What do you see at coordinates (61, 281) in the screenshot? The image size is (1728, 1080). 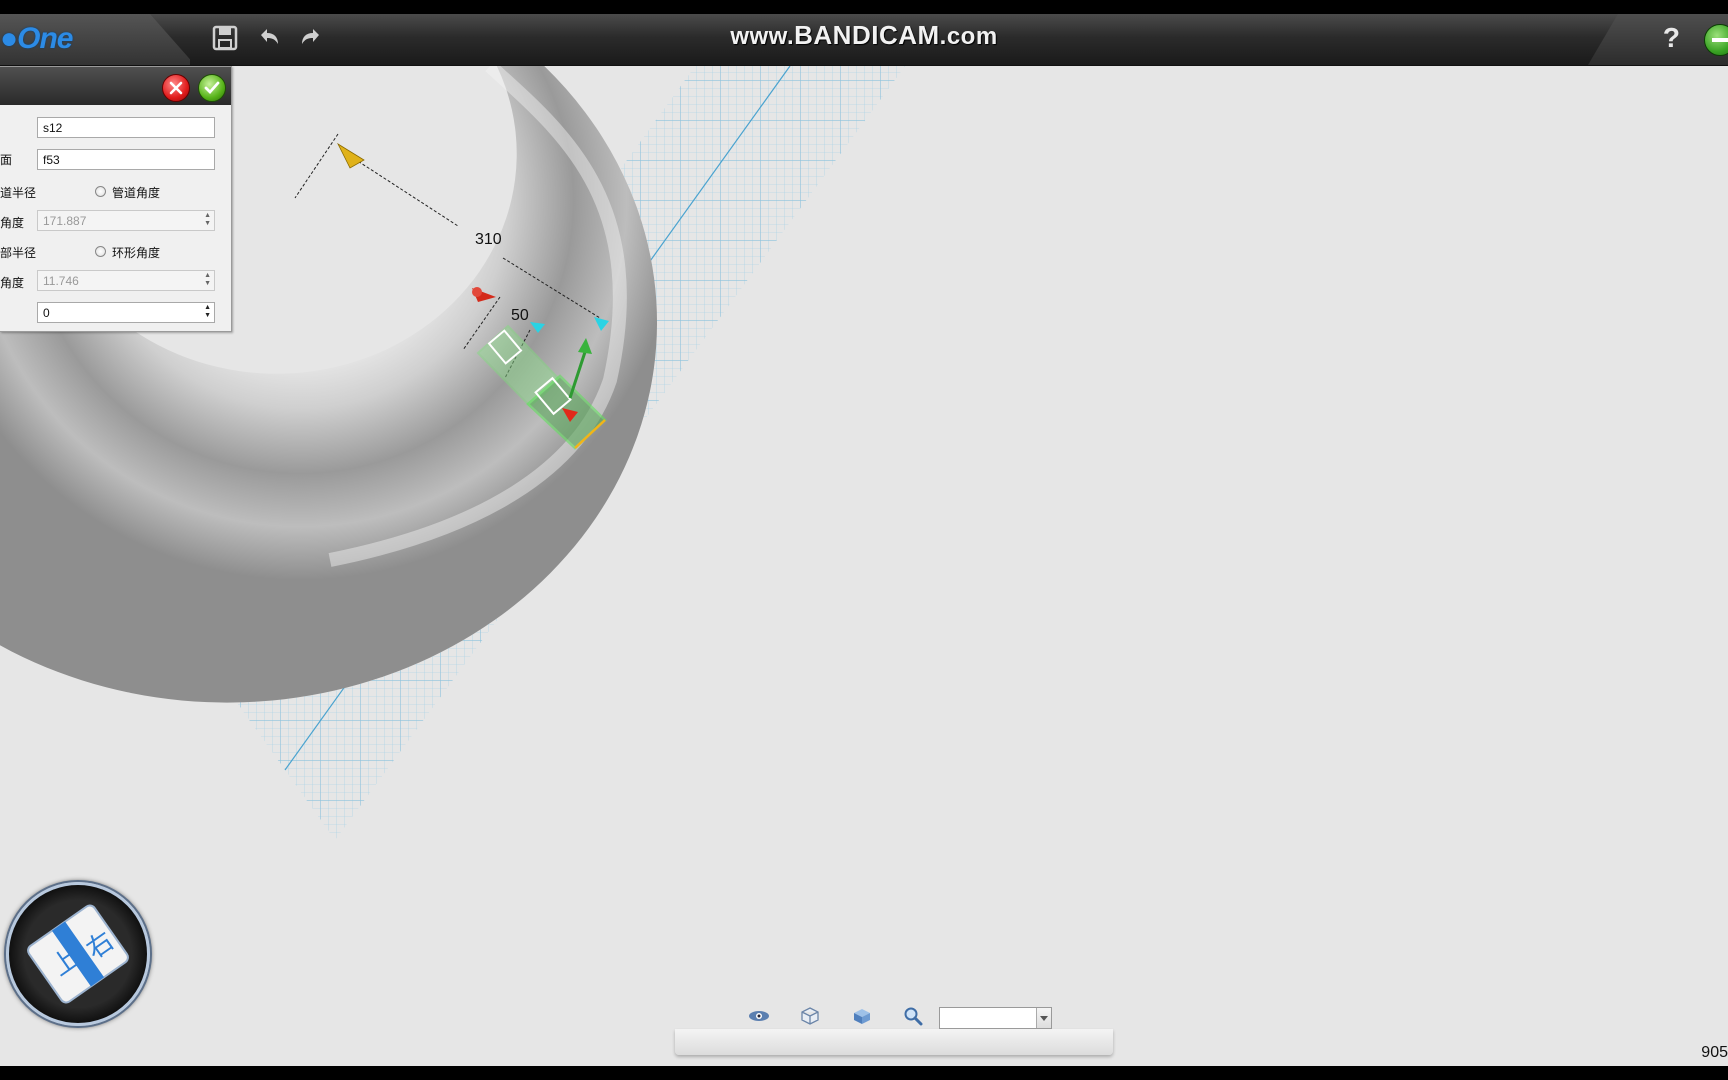 I see `angle2-value: 11.746` at bounding box center [61, 281].